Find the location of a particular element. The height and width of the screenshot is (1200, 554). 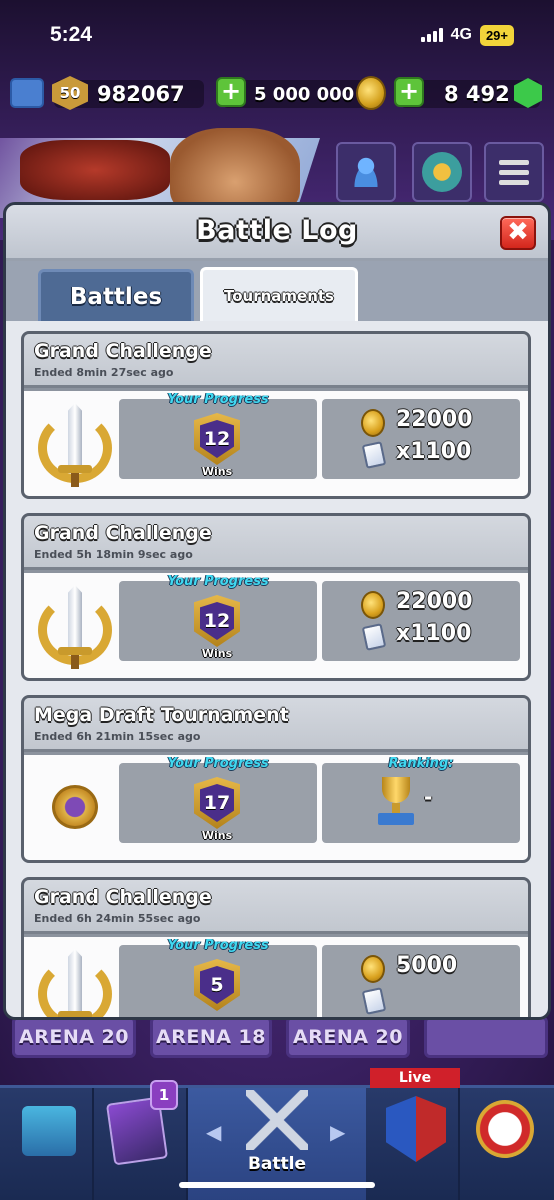

entry-ended-time: Ended 6h 21min 15sec ago is located at coordinates (117, 736).